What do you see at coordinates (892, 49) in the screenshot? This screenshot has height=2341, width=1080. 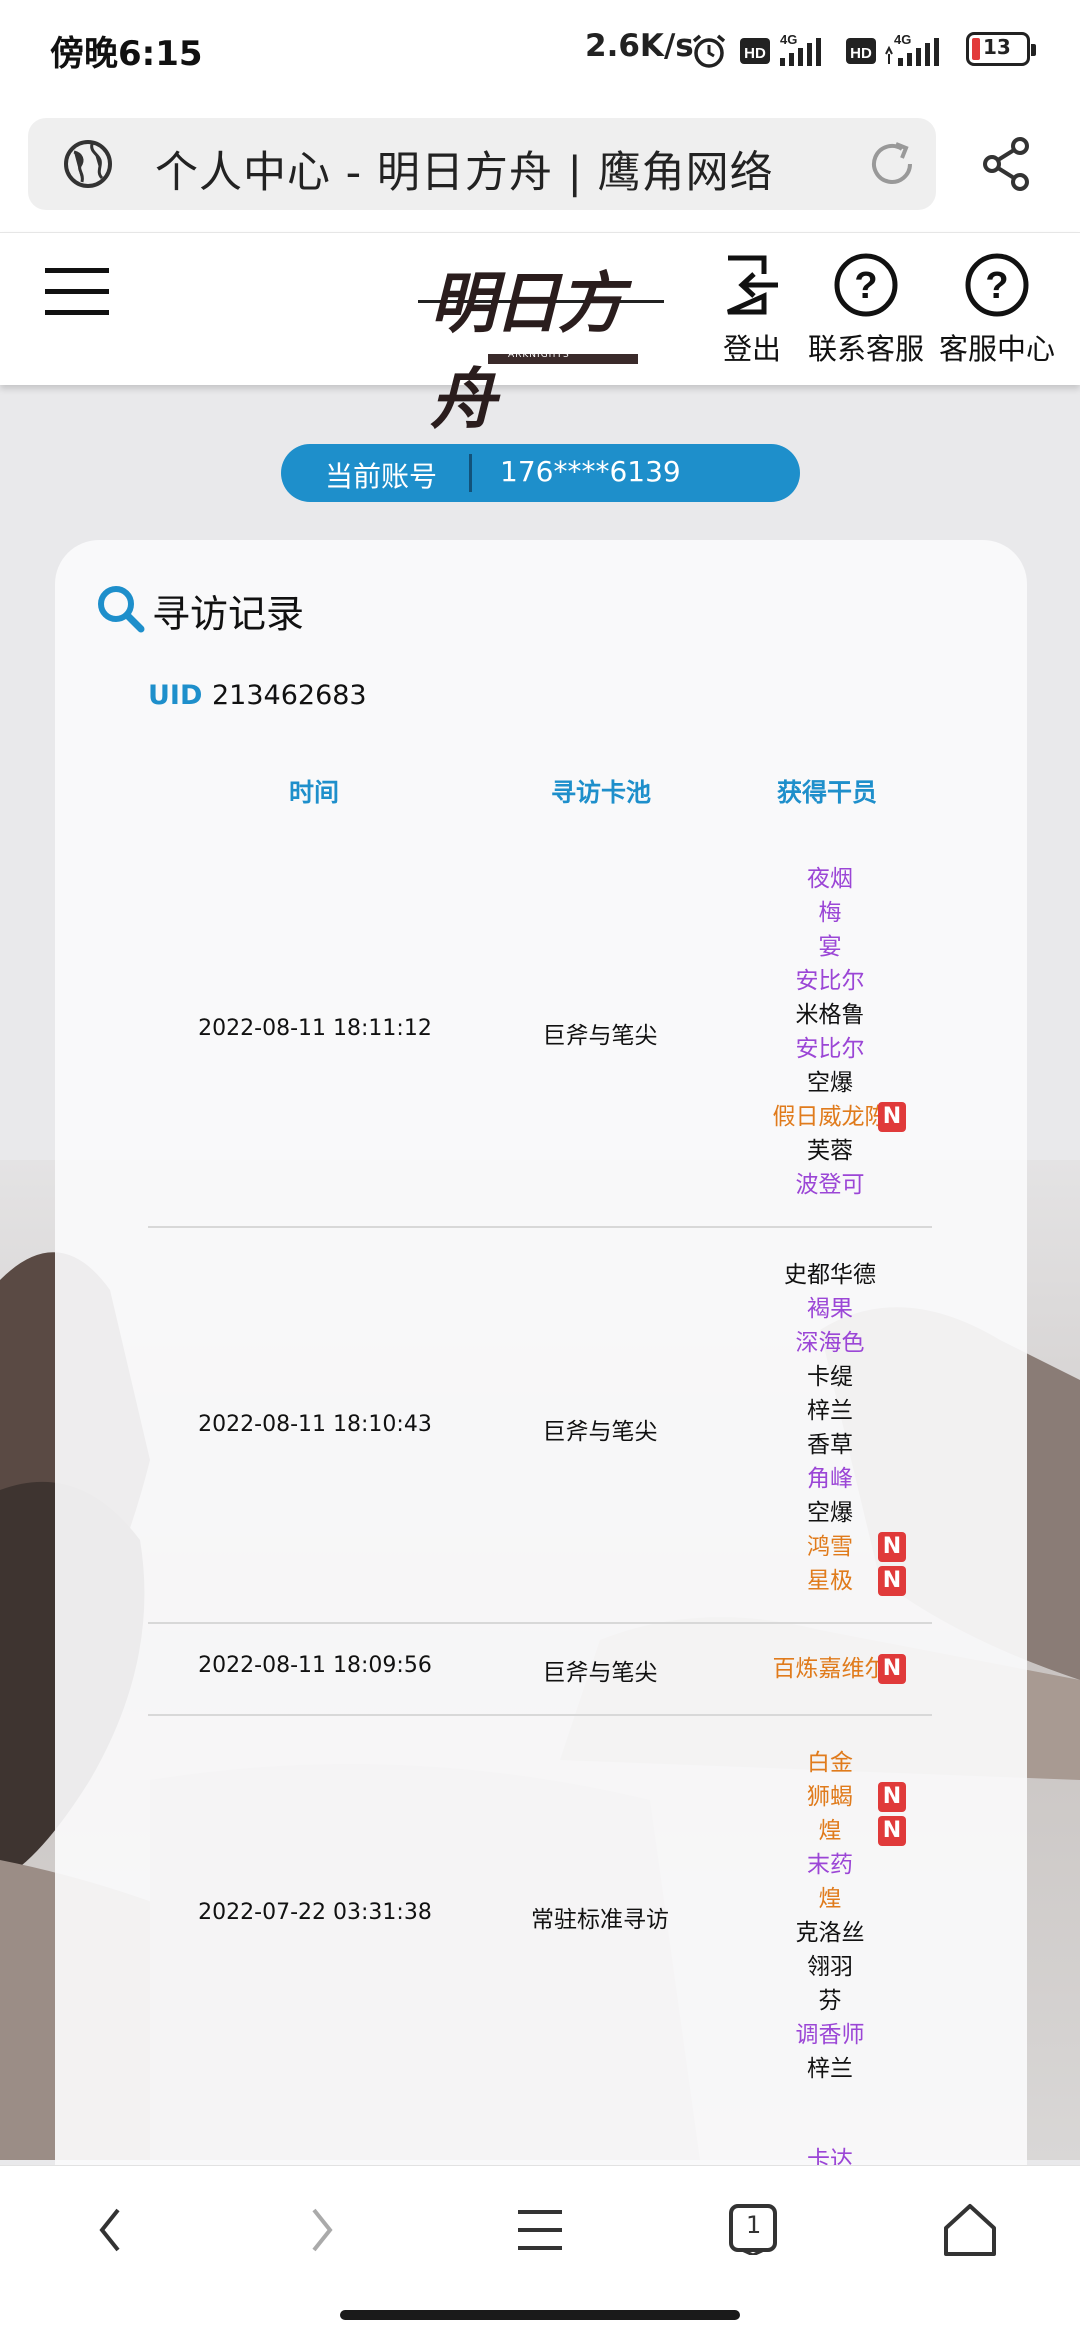 I see `signal-hd-icon-2: HD 4G` at bounding box center [892, 49].